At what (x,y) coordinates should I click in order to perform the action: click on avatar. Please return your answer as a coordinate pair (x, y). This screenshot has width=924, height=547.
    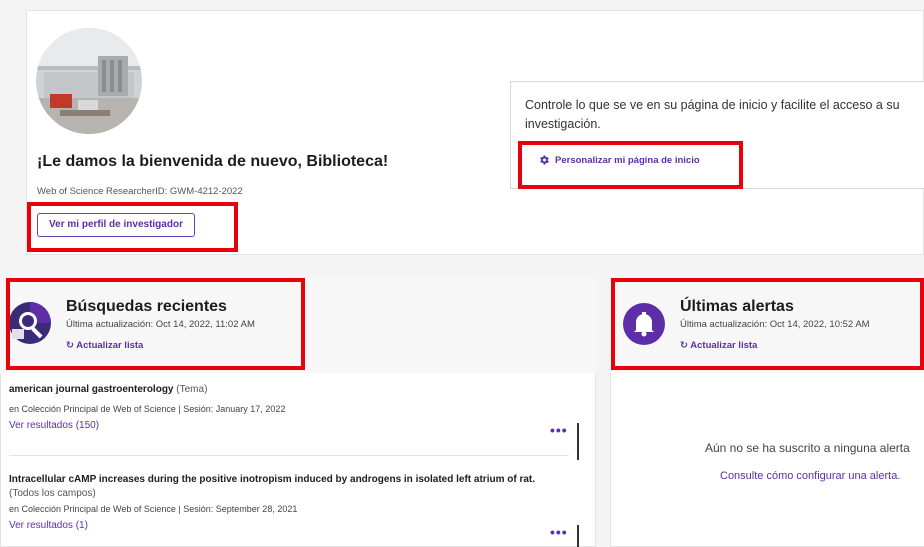
    Looking at the image, I should click on (89, 81).